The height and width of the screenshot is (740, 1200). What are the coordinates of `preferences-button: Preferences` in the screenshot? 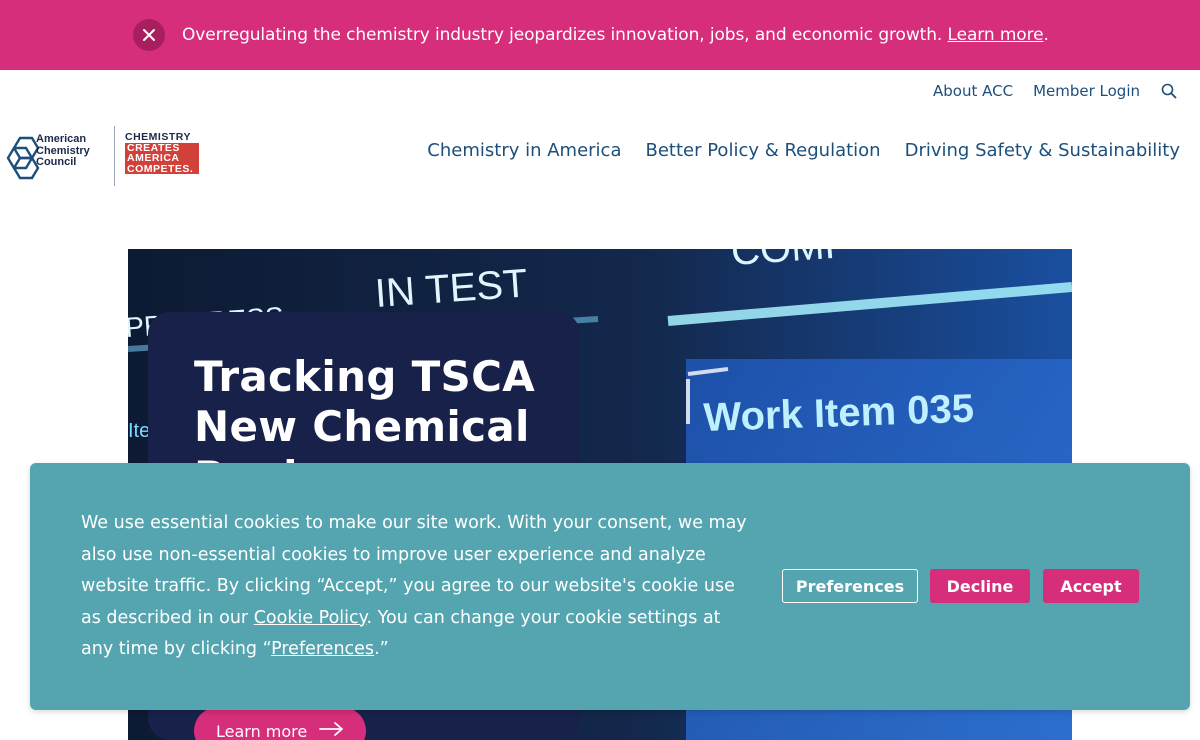 It's located at (850, 586).